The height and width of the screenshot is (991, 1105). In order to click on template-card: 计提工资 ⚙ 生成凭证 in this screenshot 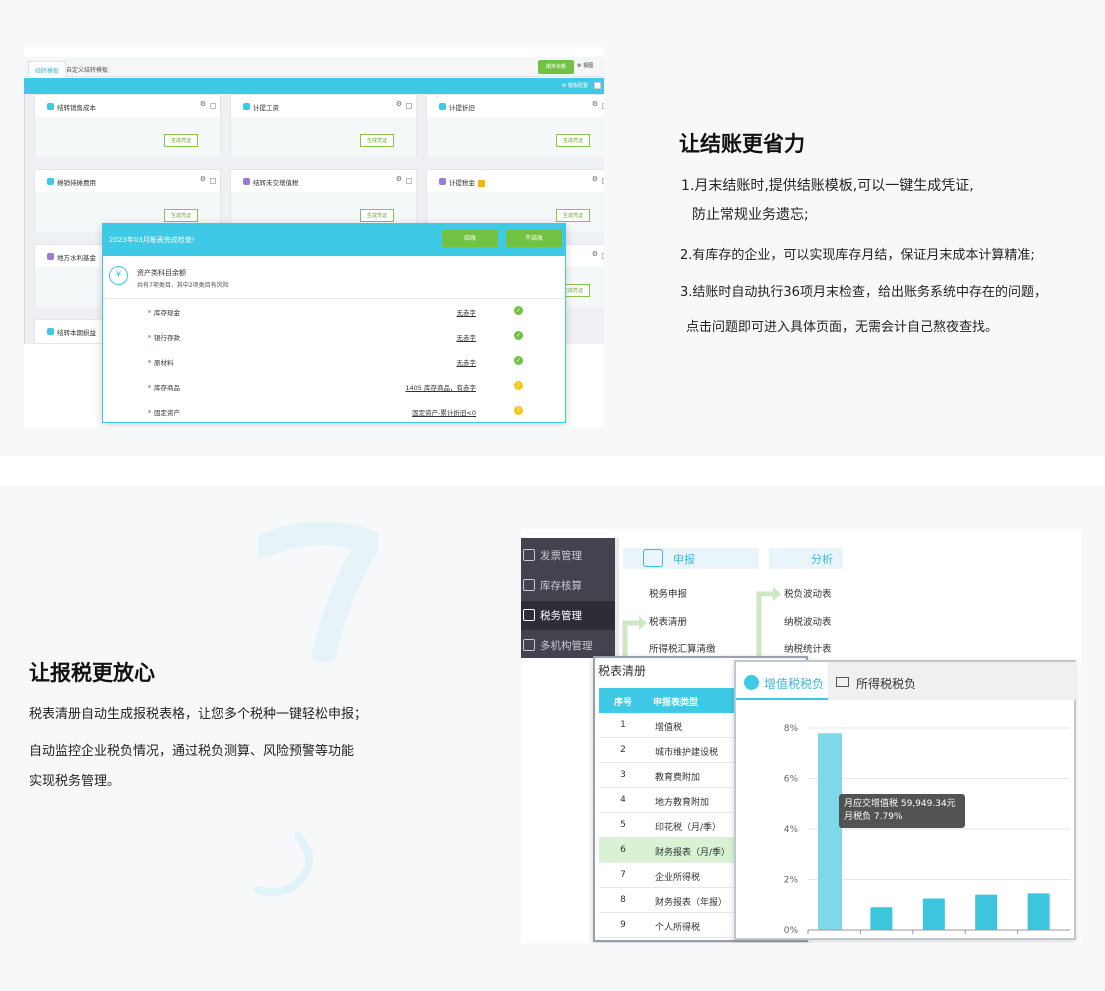, I will do `click(323, 125)`.